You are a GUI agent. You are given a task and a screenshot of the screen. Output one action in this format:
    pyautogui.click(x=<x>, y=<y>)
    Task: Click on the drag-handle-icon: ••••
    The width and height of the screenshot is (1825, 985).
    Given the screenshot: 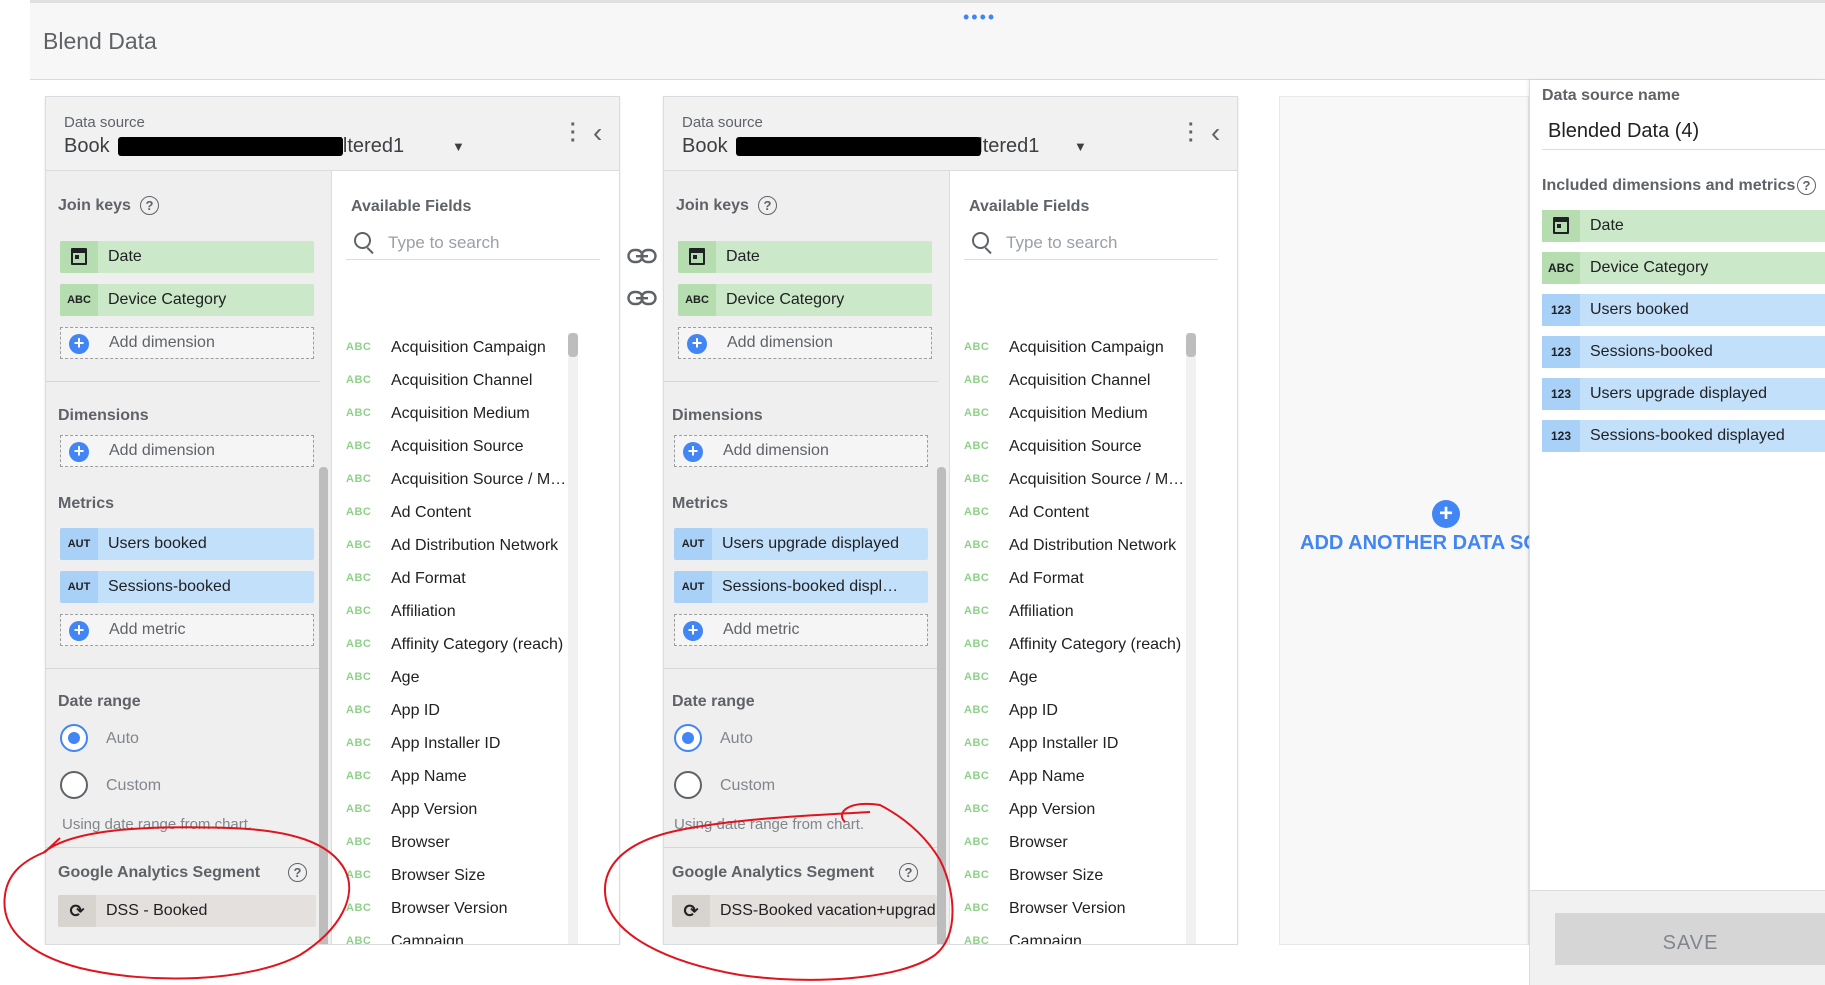 What is the action you would take?
    pyautogui.click(x=979, y=17)
    